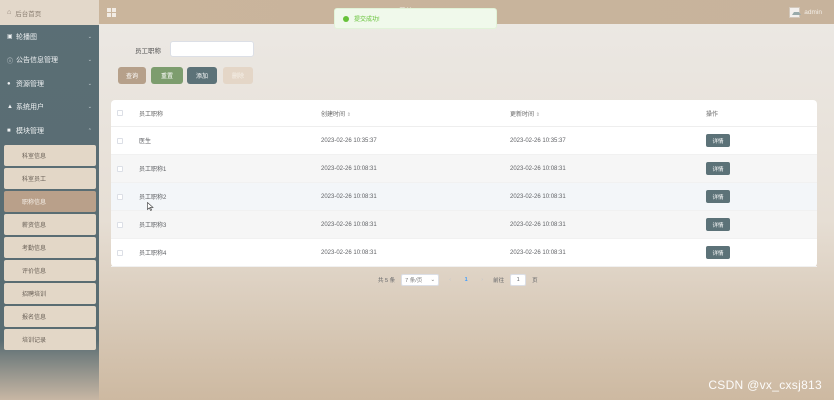  I want to click on pagination: 共 5 条 7 条/页 ⌄ ‹ 1 › 前往 1 页, so click(458, 280).